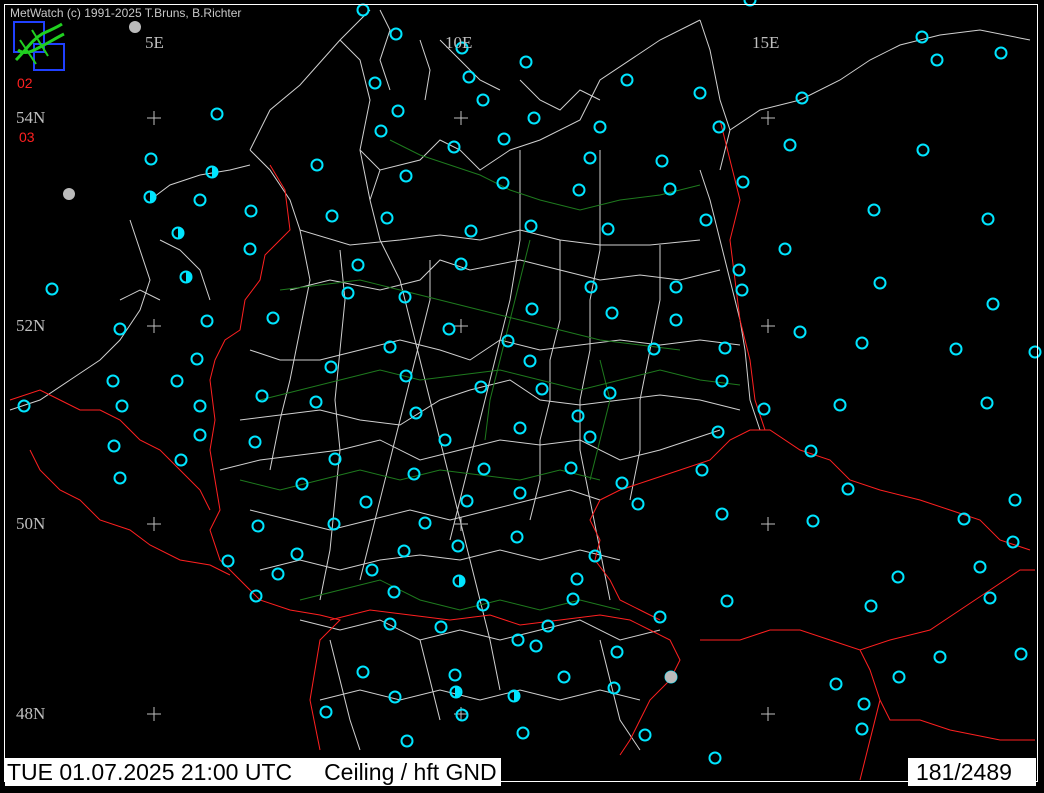  What do you see at coordinates (31, 117) in the screenshot?
I see `lat-label-54n: 54N` at bounding box center [31, 117].